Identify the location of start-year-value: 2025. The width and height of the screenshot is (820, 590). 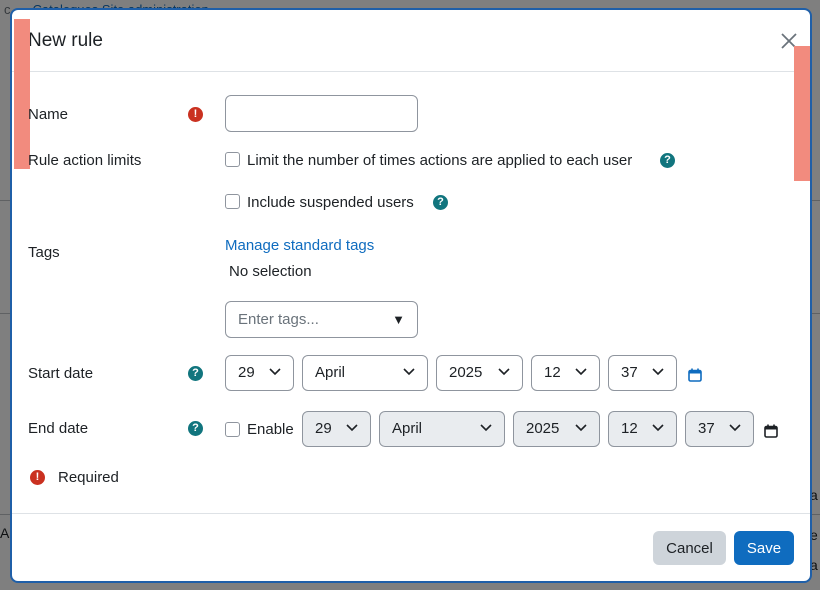
(466, 372).